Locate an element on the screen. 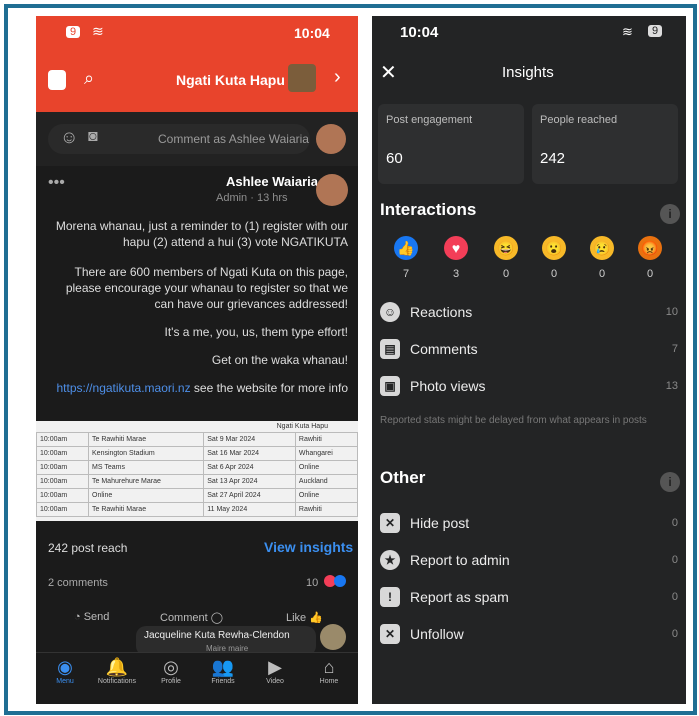 This screenshot has height=716, width=699. search-icon: ⌕ is located at coordinates (89, 78).